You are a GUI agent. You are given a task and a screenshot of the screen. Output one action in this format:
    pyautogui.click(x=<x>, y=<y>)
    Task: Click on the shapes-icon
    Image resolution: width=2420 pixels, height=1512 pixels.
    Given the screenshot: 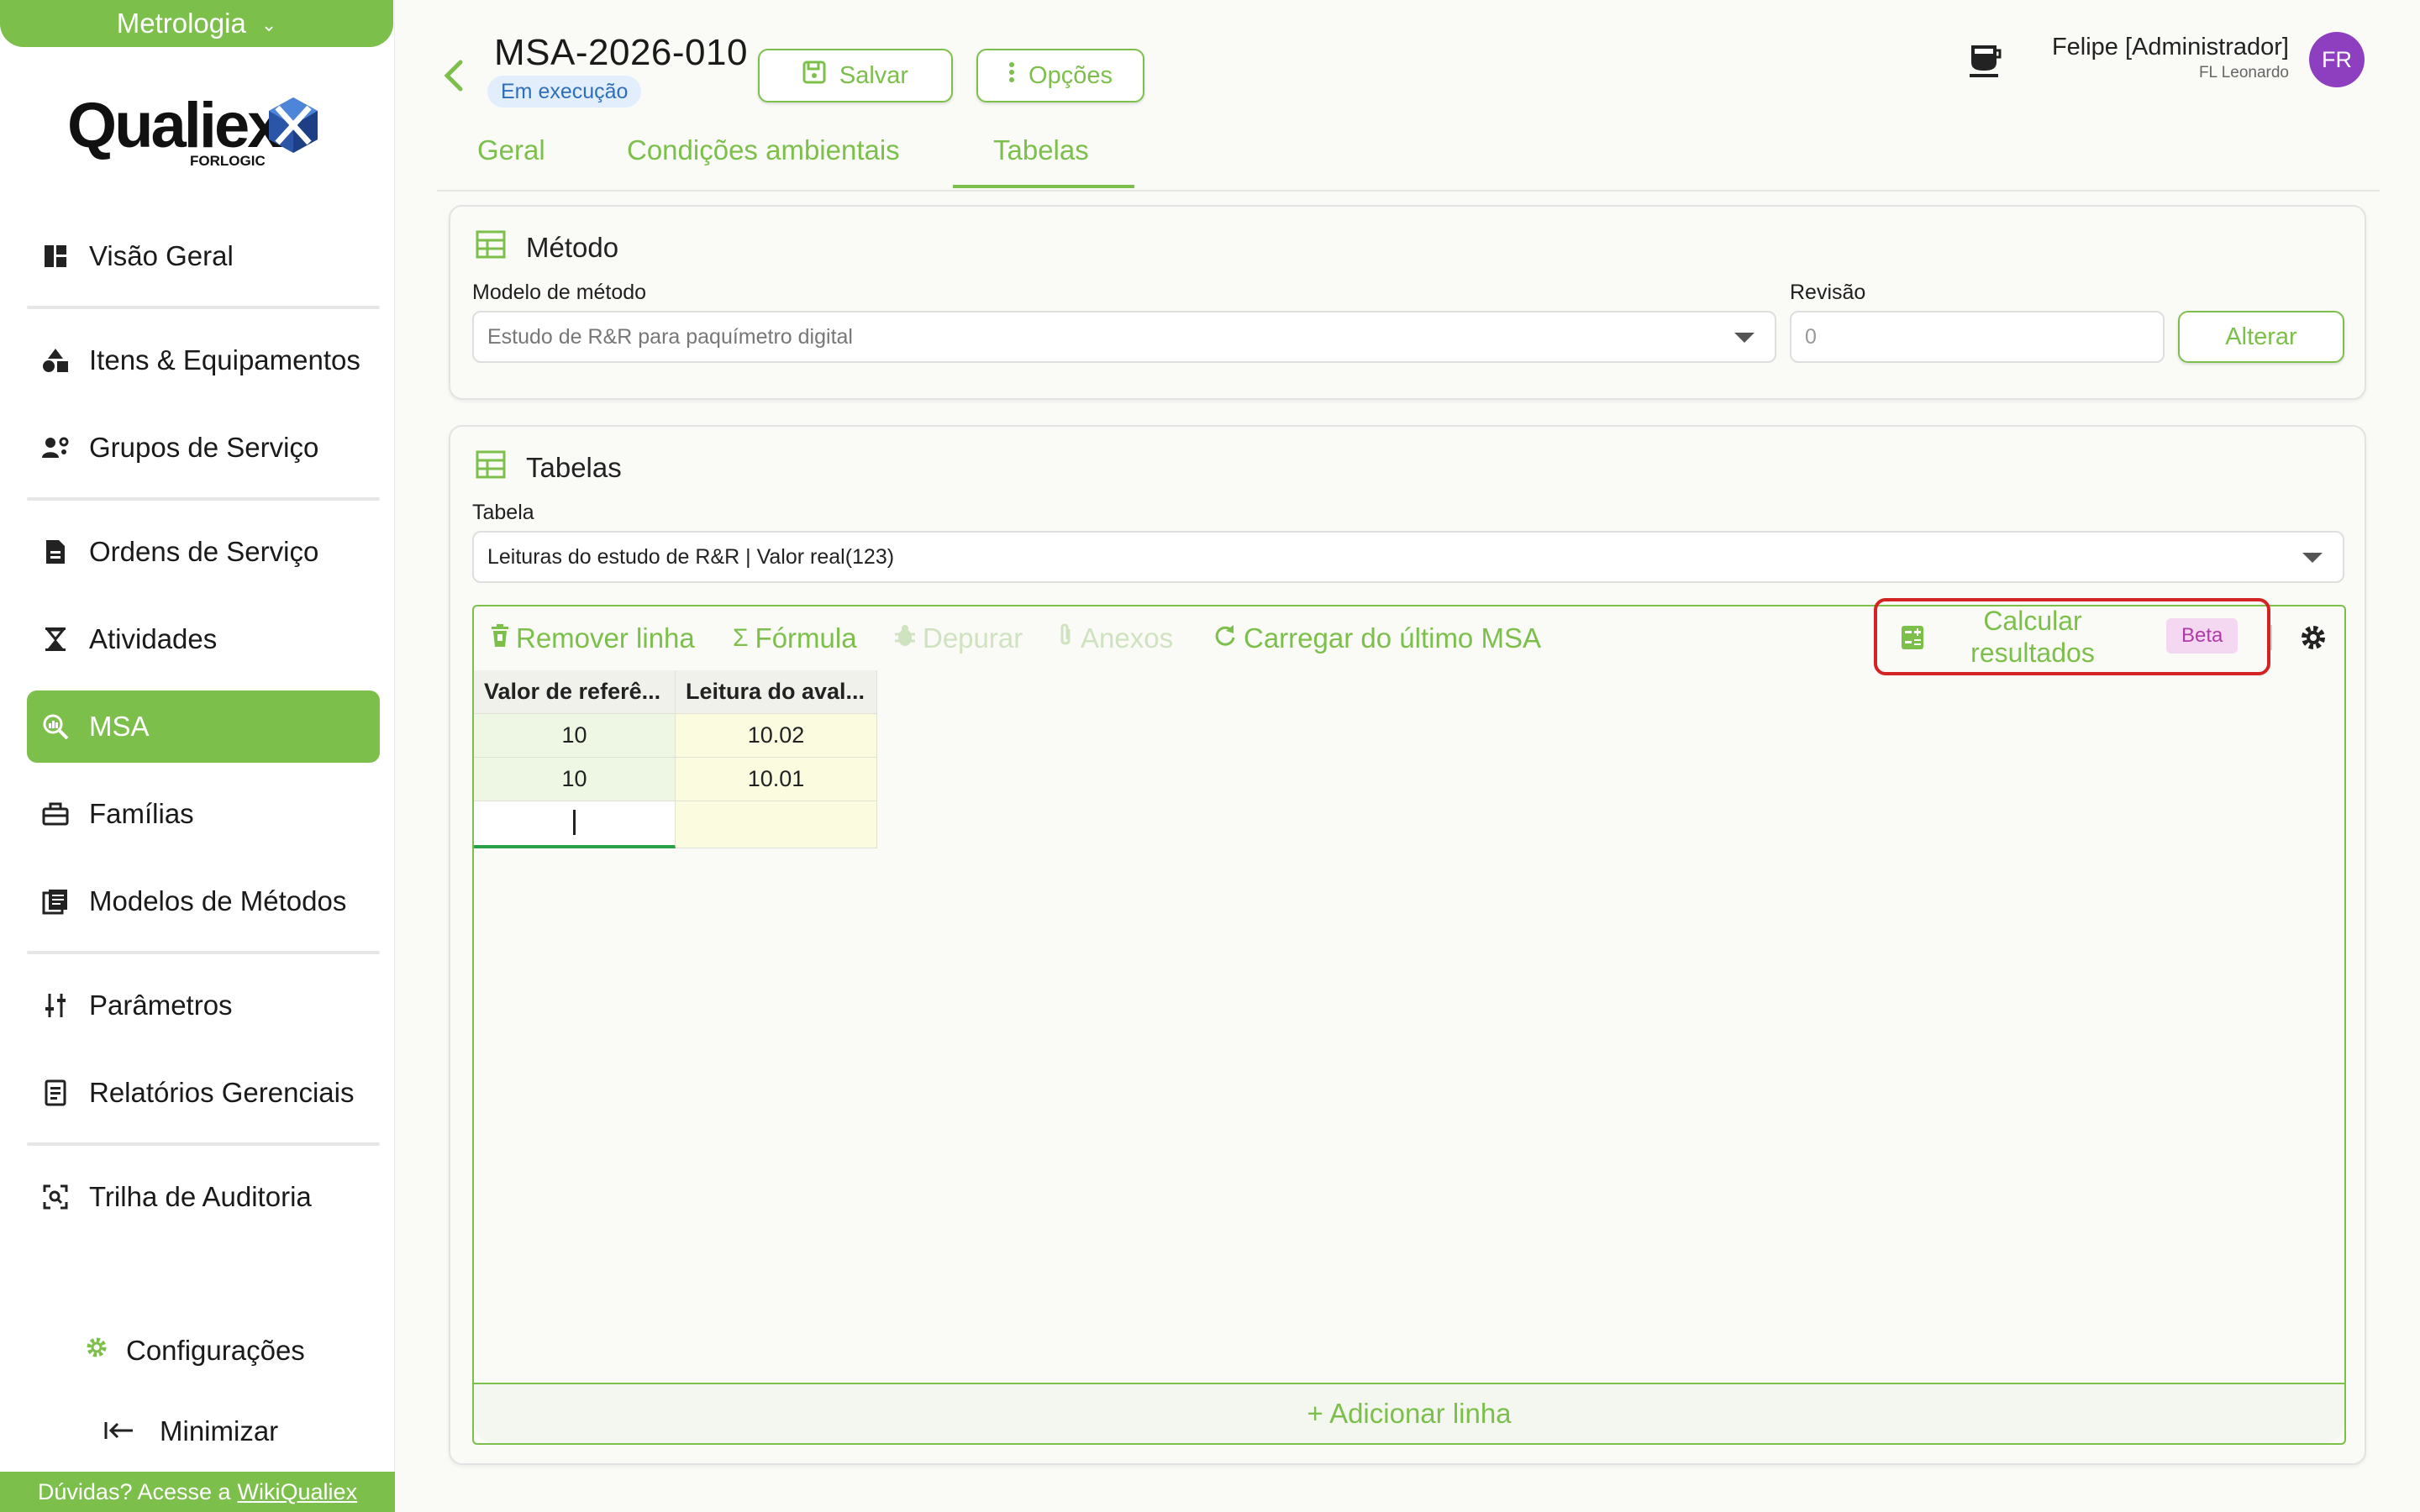 What is the action you would take?
    pyautogui.click(x=55, y=360)
    